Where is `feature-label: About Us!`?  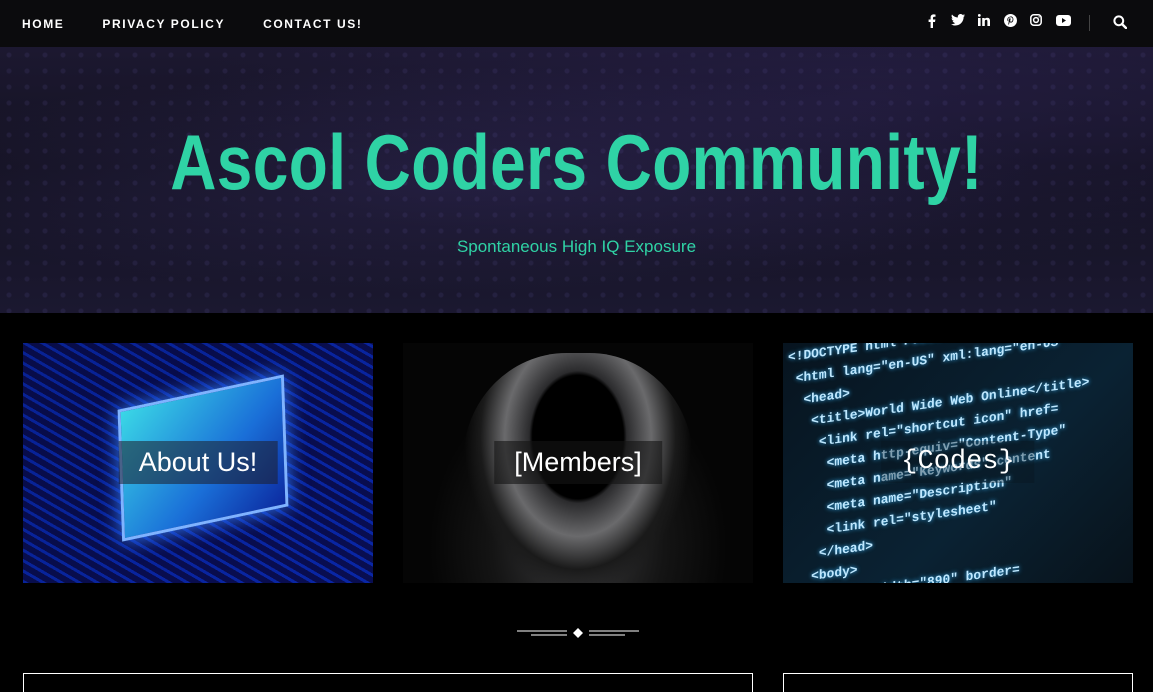 feature-label: About Us! is located at coordinates (198, 462).